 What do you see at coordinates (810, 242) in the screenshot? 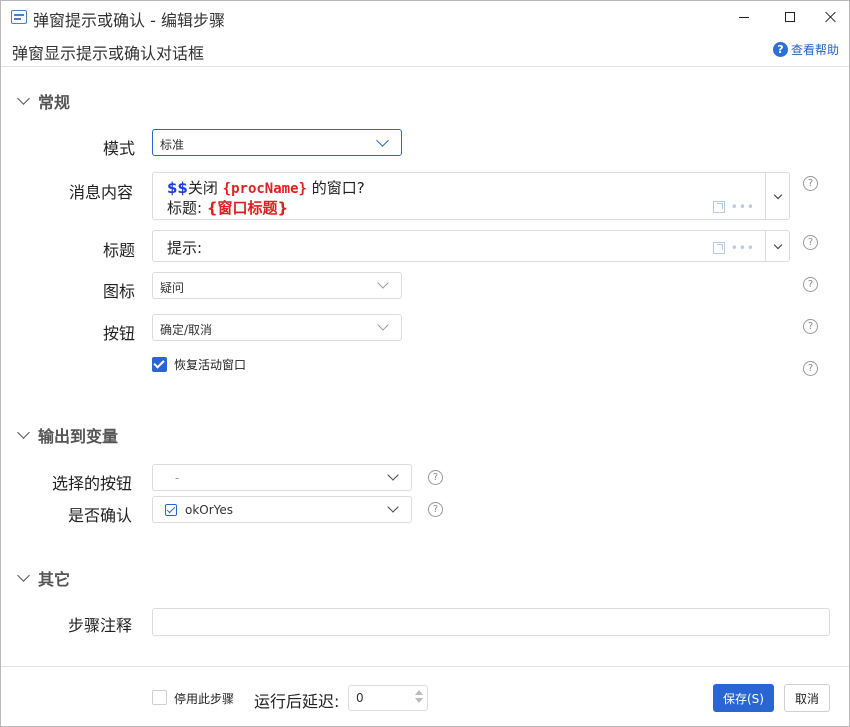
I see `help-icon-title: ?` at bounding box center [810, 242].